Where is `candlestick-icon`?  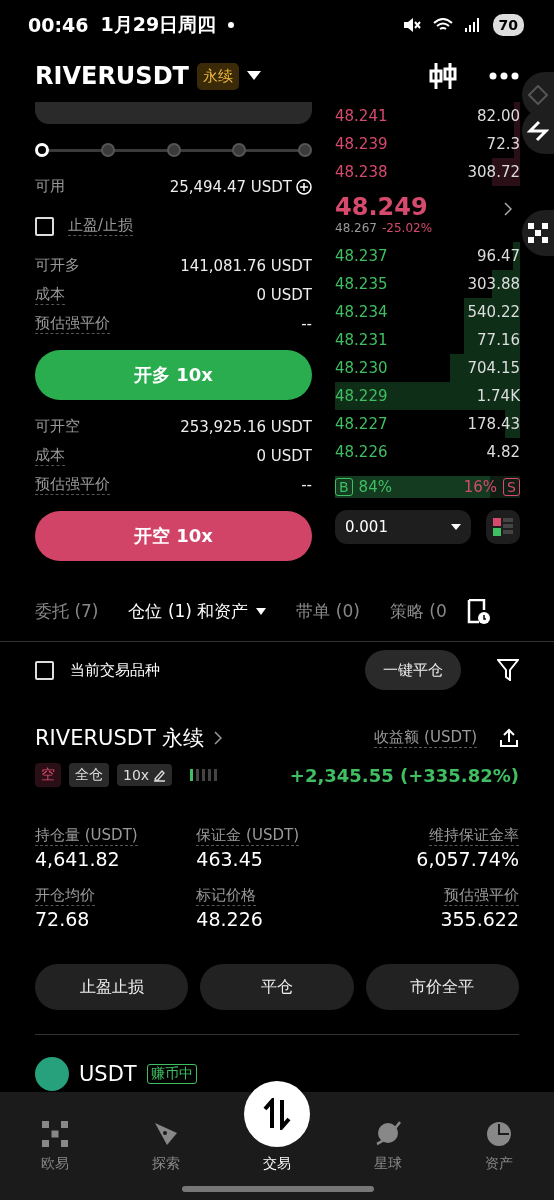
candlestick-icon is located at coordinates (443, 76).